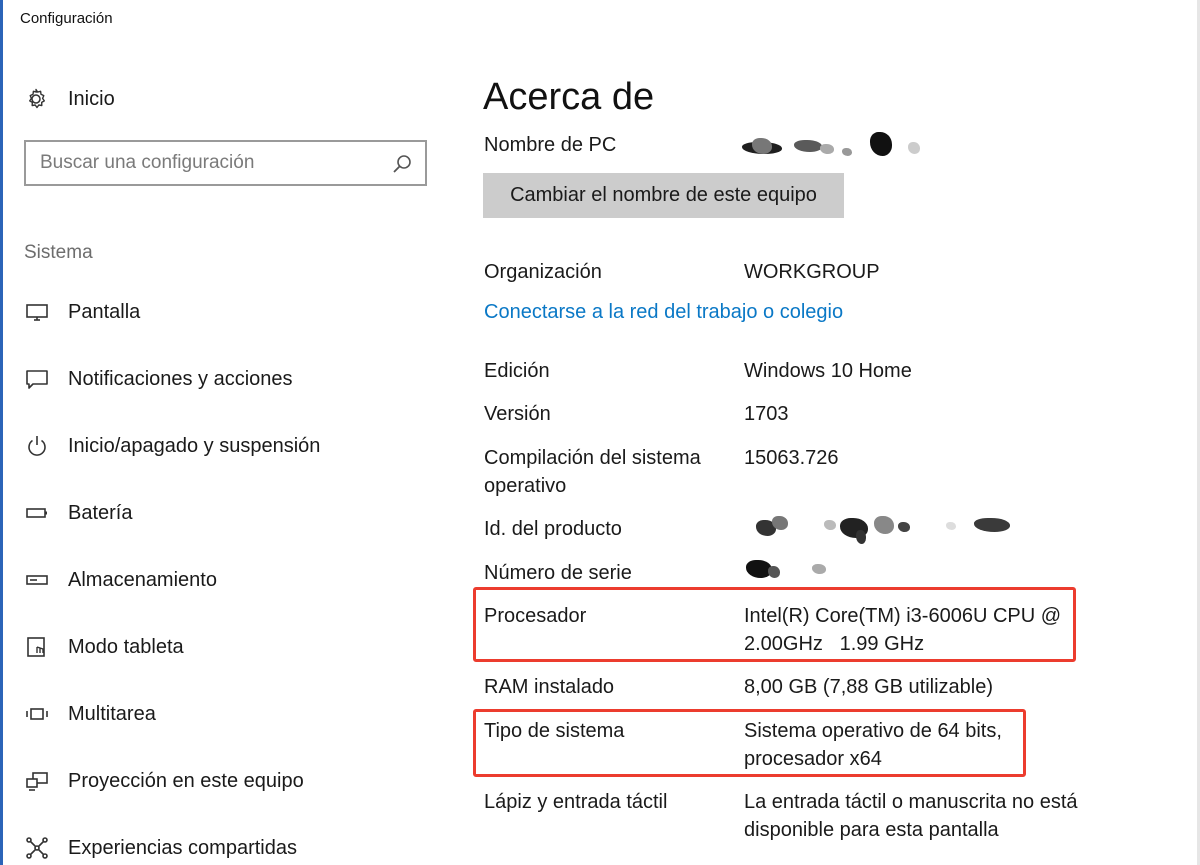 Image resolution: width=1200 pixels, height=865 pixels. What do you see at coordinates (832, 147) in the screenshot?
I see `pc-name-redacted` at bounding box center [832, 147].